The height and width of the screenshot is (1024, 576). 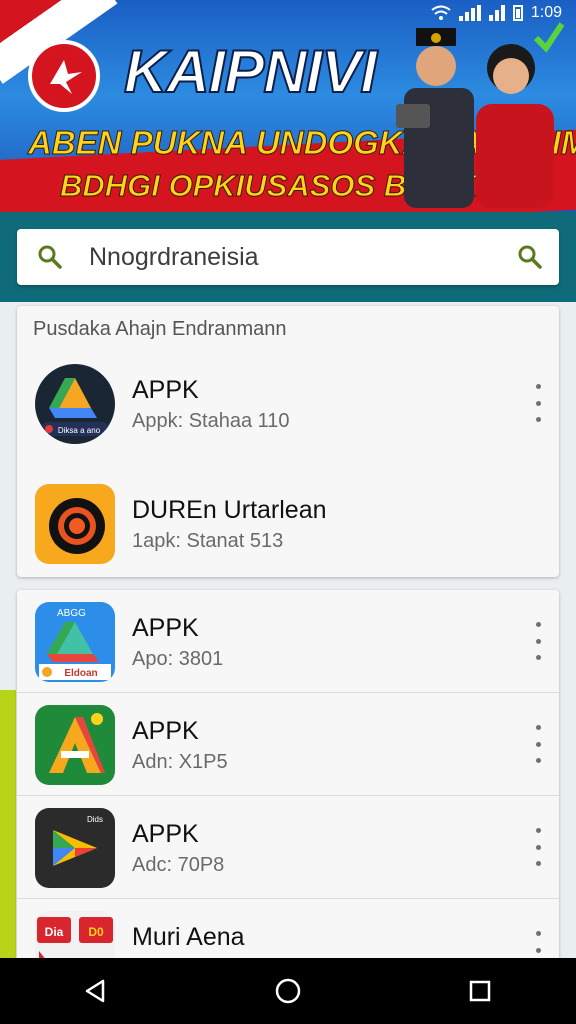 I want to click on wifi-icon, so click(x=441, y=12).